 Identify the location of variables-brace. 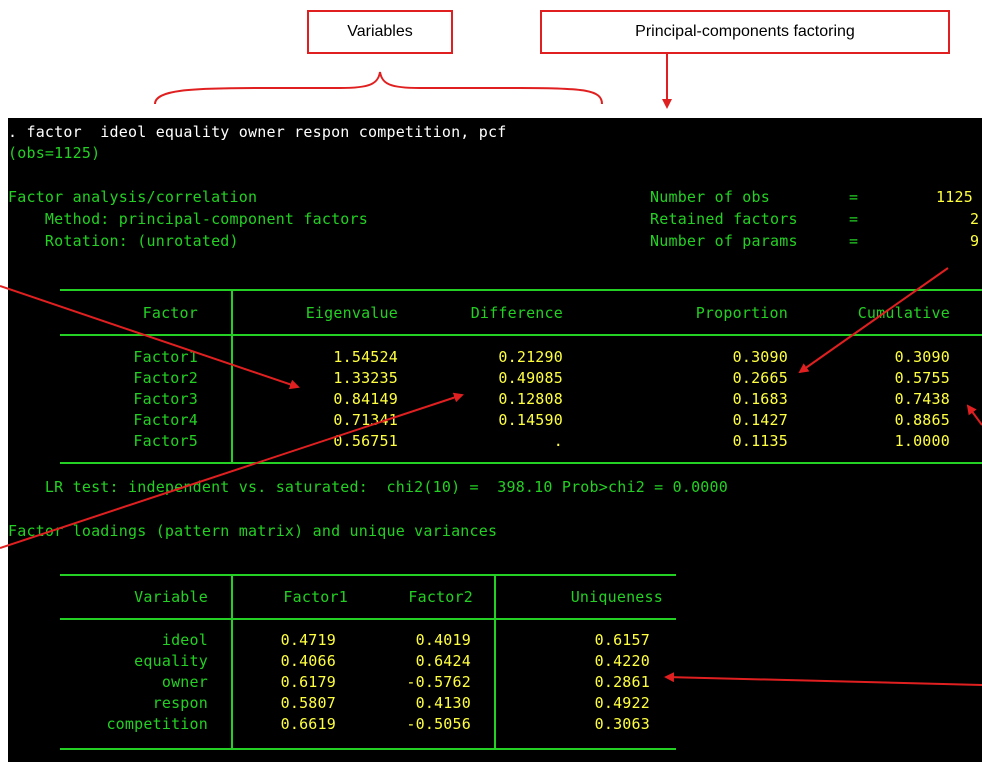
(378, 88).